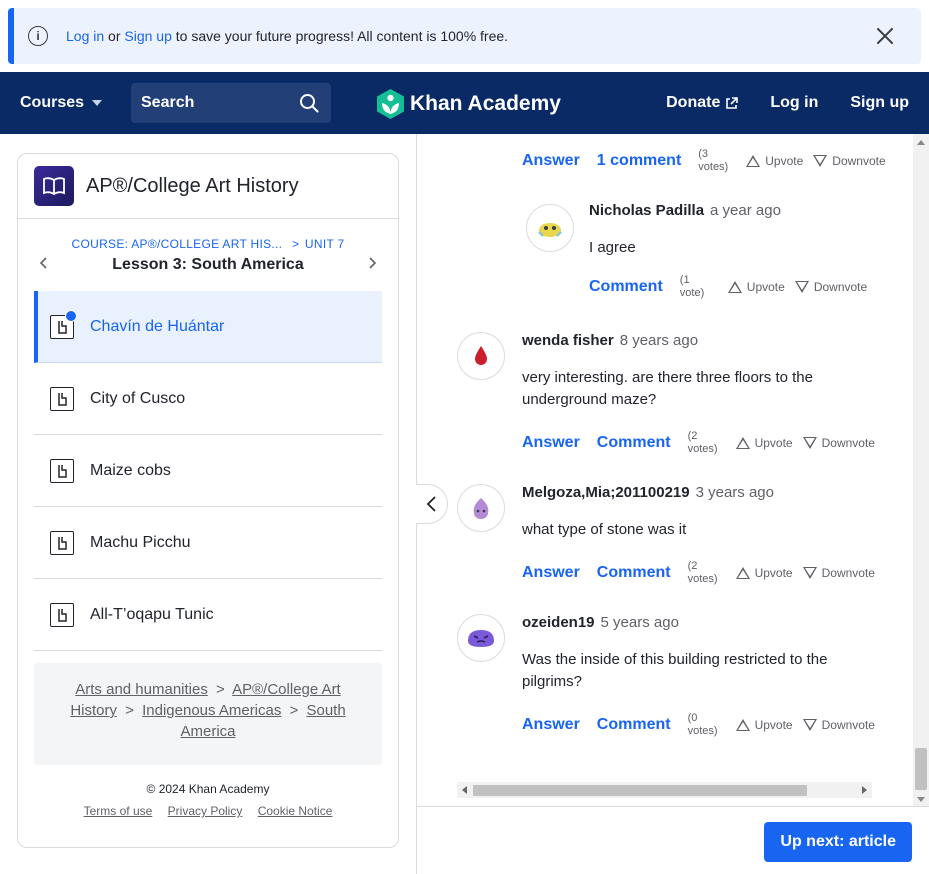 The width and height of the screenshot is (929, 874). I want to click on comment-author: wenda fisher 8 years ago, so click(610, 340).